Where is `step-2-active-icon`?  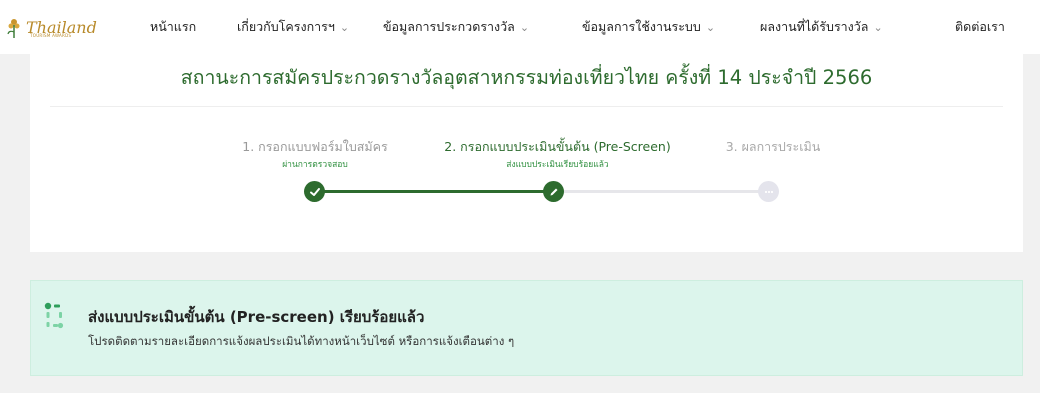
step-2-active-icon is located at coordinates (553, 191).